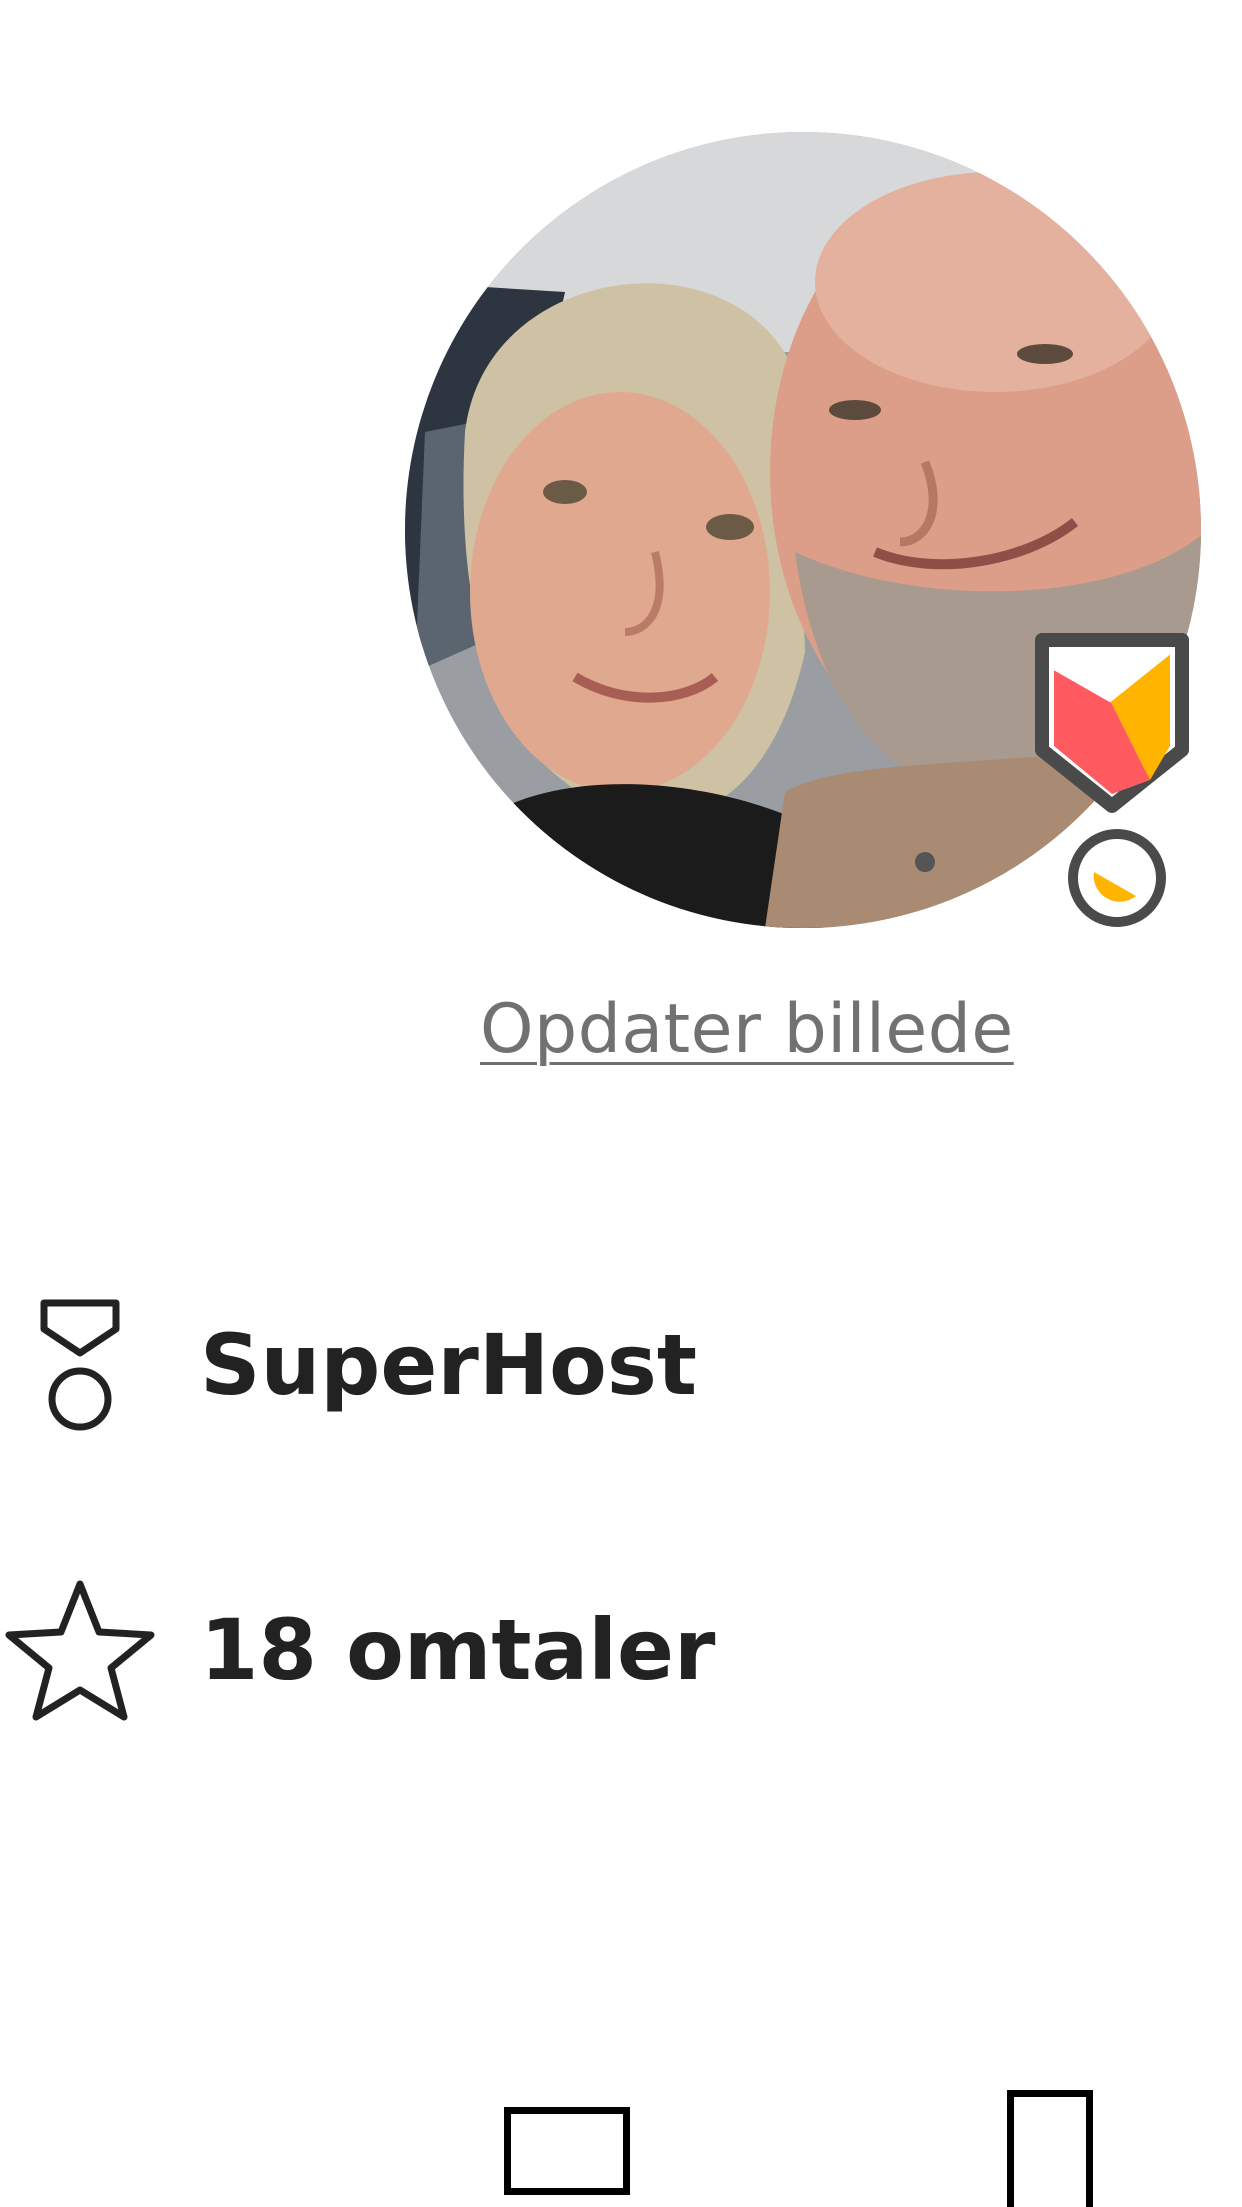  What do you see at coordinates (458, 1650) in the screenshot?
I see `reviews-count-label: 18 omtaler` at bounding box center [458, 1650].